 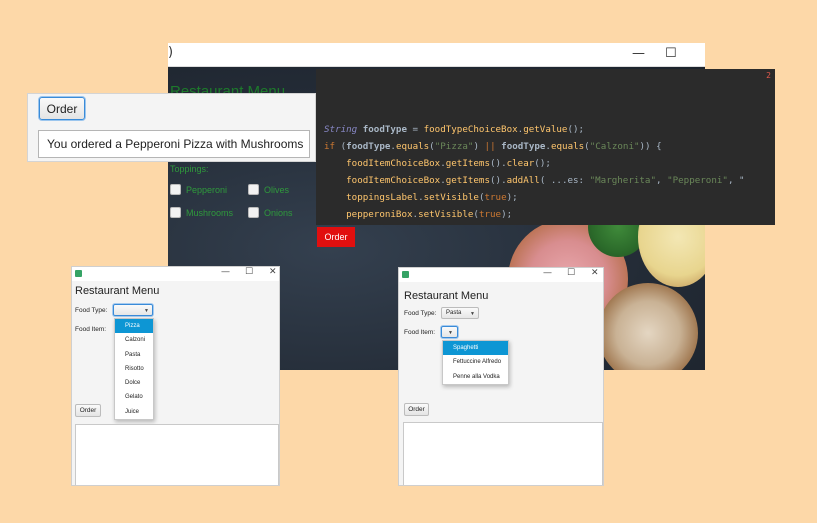 I want to click on code-token: "Pizza", so click(x=454, y=146).